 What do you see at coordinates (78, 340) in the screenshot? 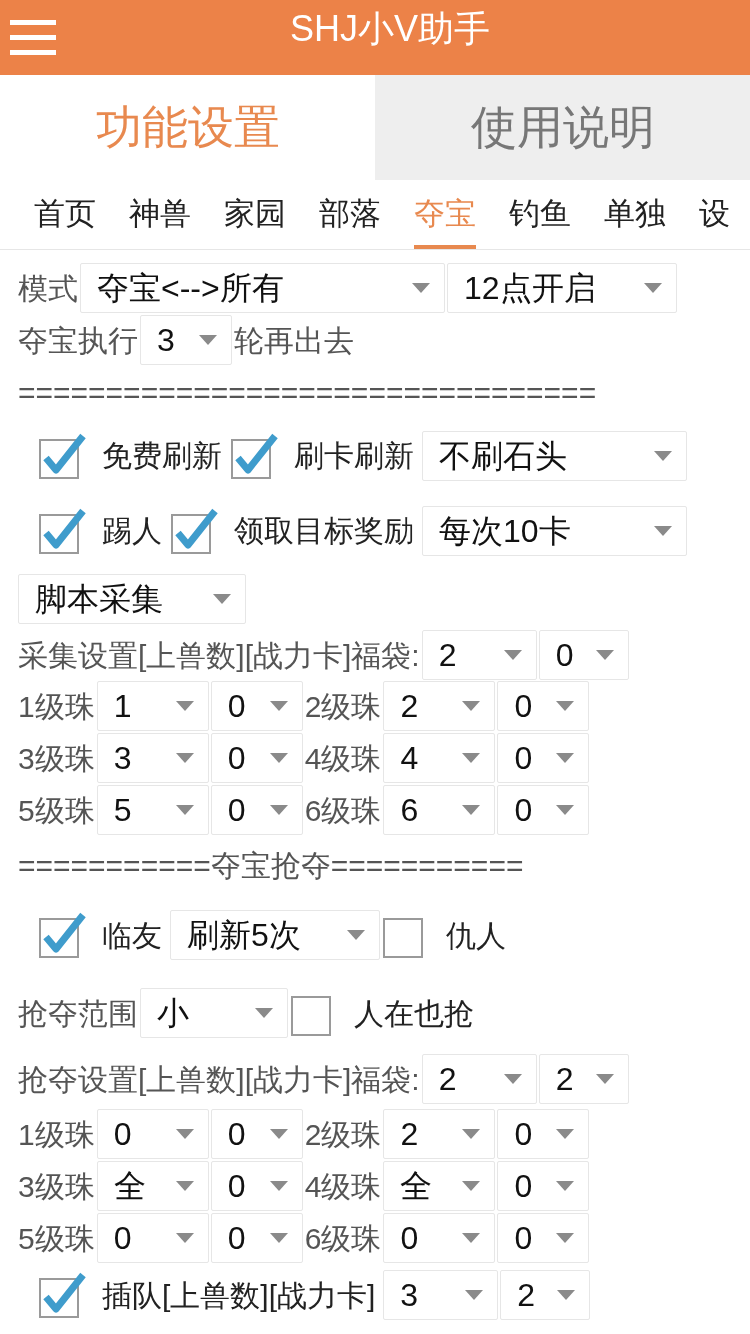
I see `label: 夺宝执行` at bounding box center [78, 340].